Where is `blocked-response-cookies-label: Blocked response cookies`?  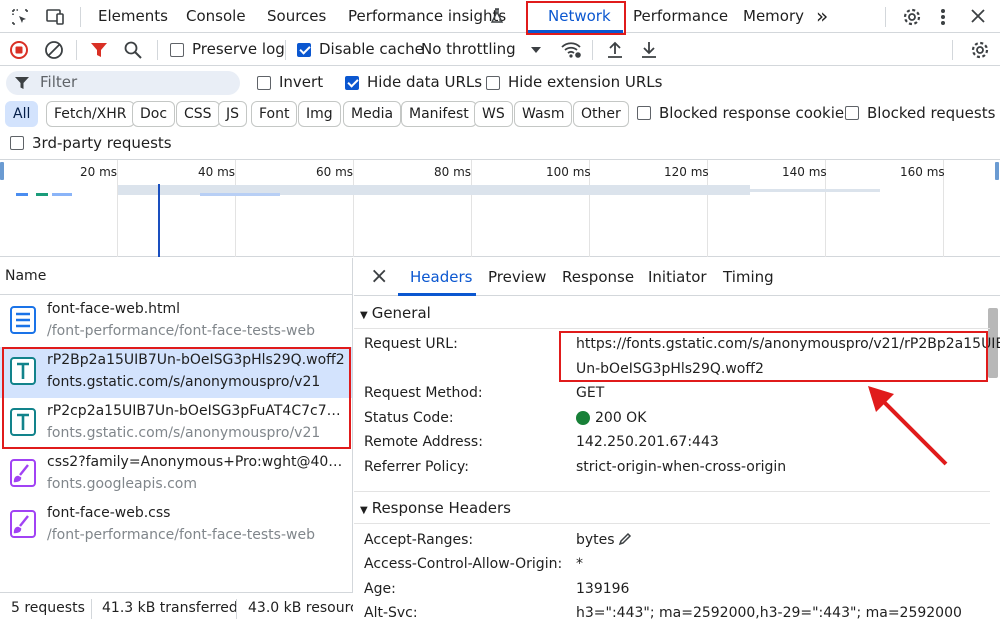 blocked-response-cookies-label: Blocked response cookies is located at coordinates (755, 113).